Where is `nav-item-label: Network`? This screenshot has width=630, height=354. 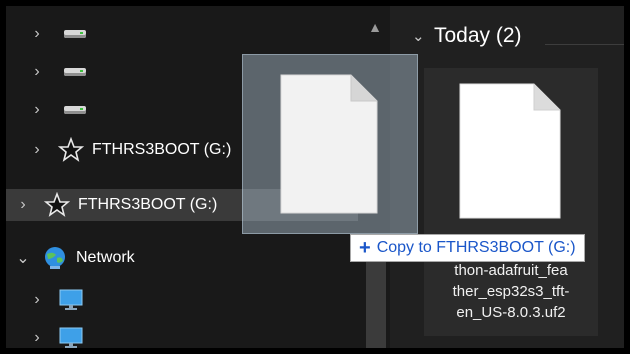 nav-item-label: Network is located at coordinates (105, 257).